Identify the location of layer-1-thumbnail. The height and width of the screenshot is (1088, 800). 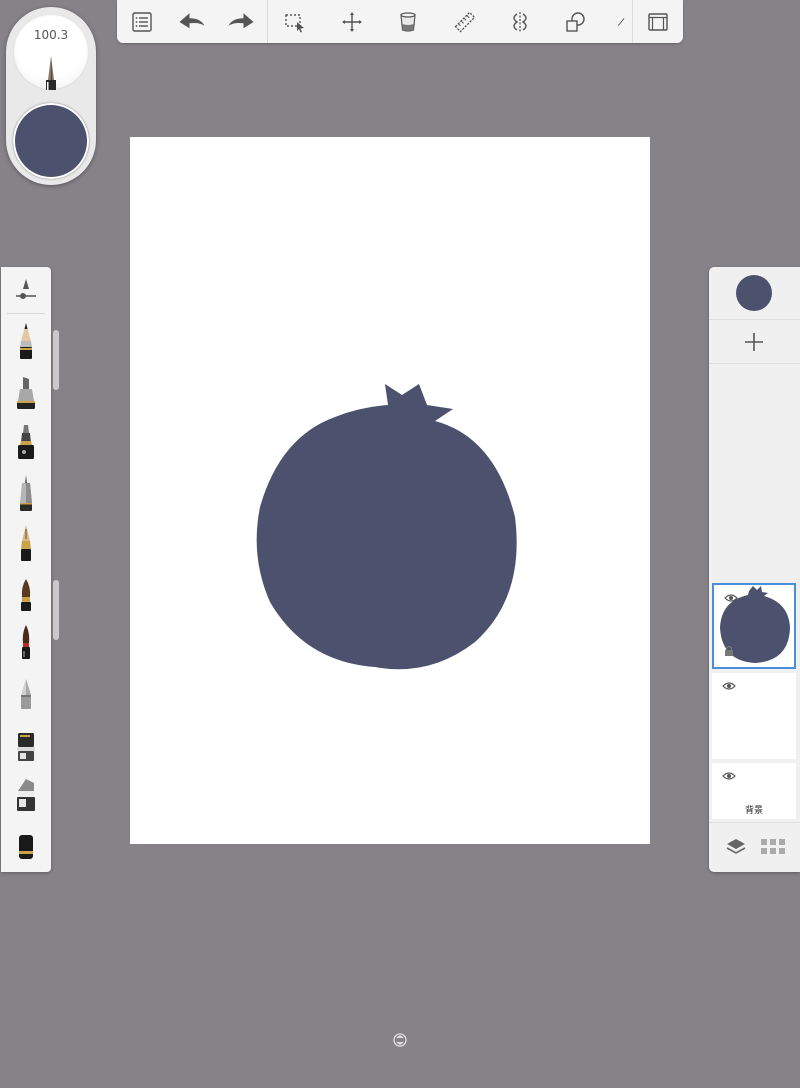
(754, 626).